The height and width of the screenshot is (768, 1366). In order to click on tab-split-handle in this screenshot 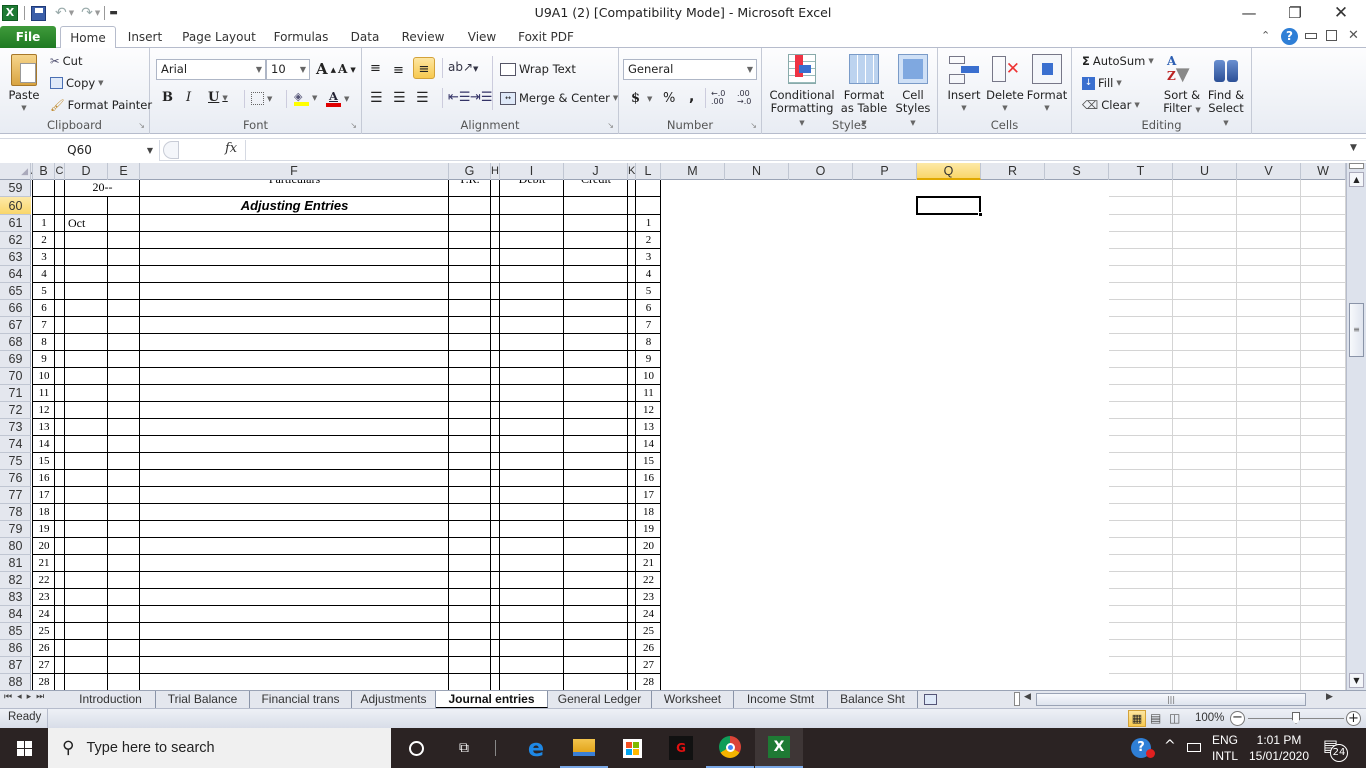, I will do `click(1017, 699)`.